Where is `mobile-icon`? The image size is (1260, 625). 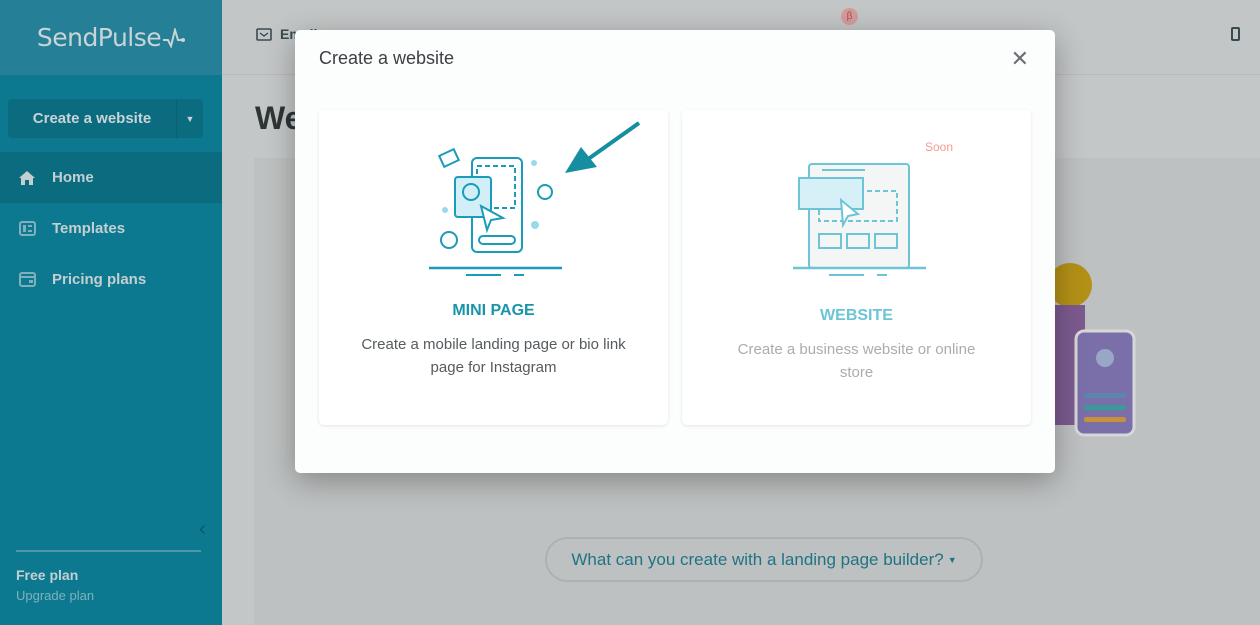
mobile-icon is located at coordinates (1235, 34).